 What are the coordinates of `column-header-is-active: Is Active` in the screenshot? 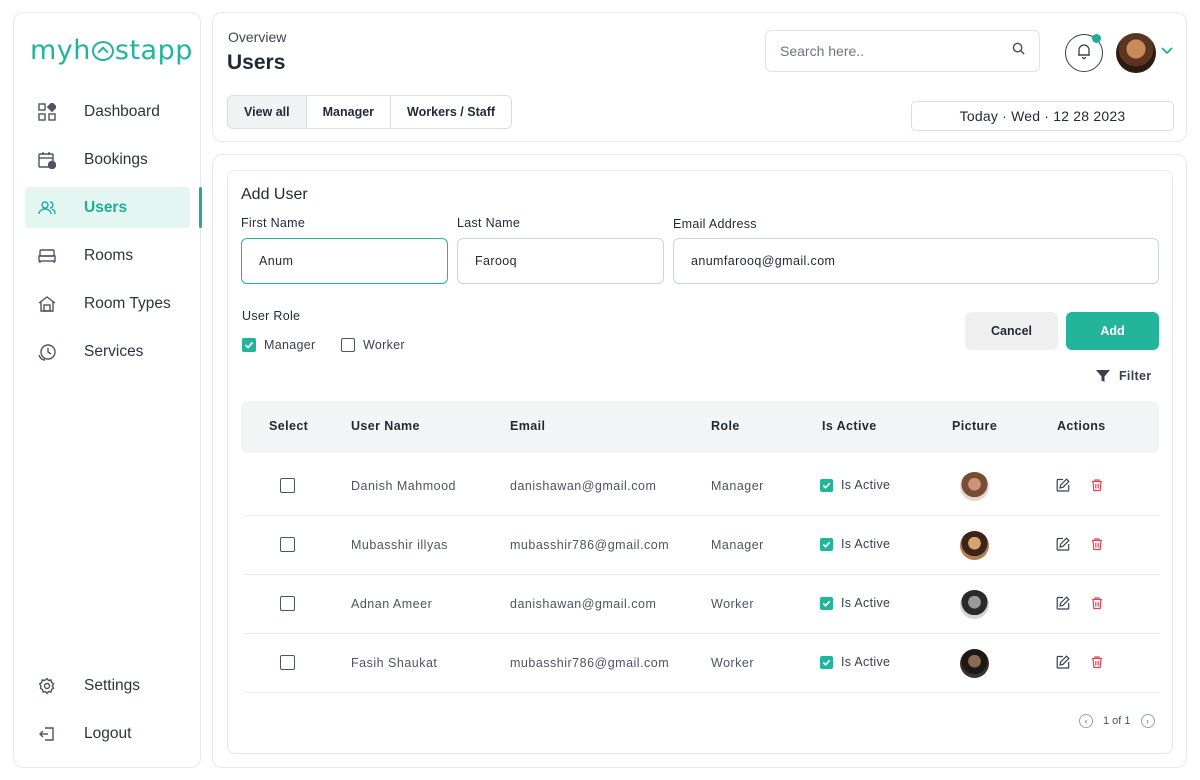 It's located at (849, 426).